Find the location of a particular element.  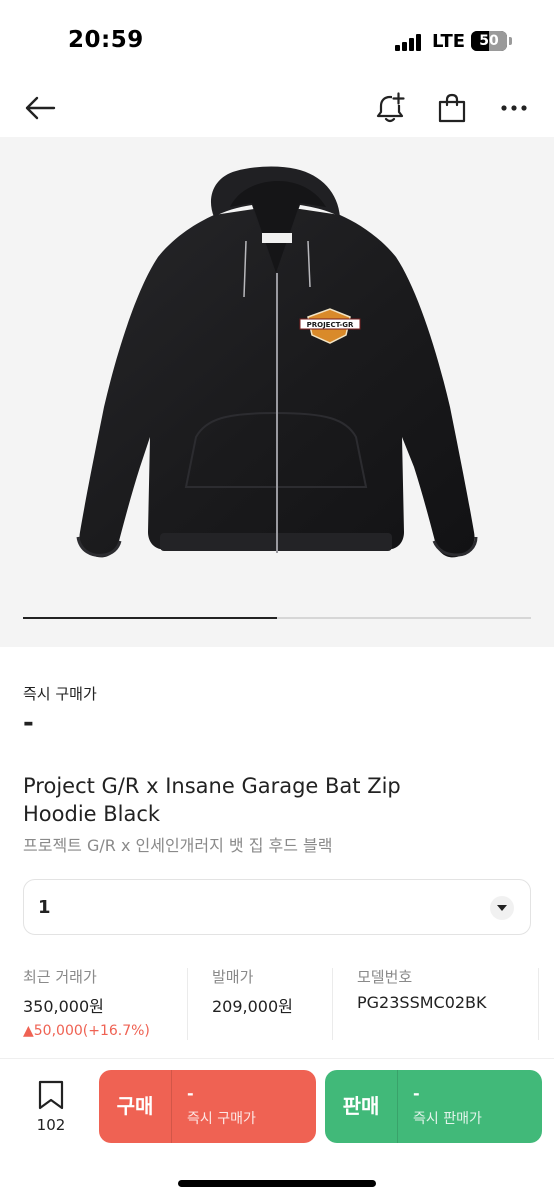

wishlist-count: 102 is located at coordinates (51, 1125).